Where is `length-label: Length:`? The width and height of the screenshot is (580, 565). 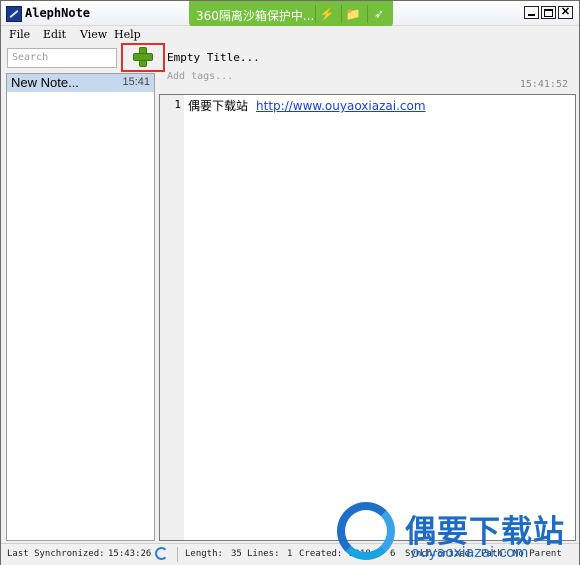
length-label: Length: is located at coordinates (204, 554).